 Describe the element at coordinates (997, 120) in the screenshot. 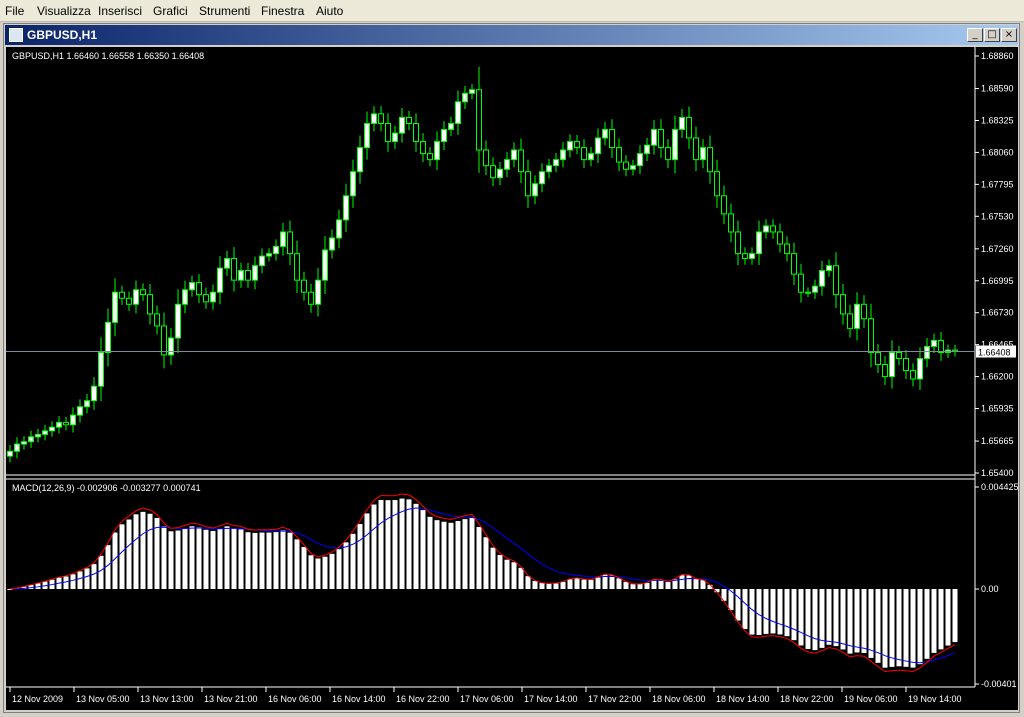

I see `price-tick-label: 1.68325` at that location.